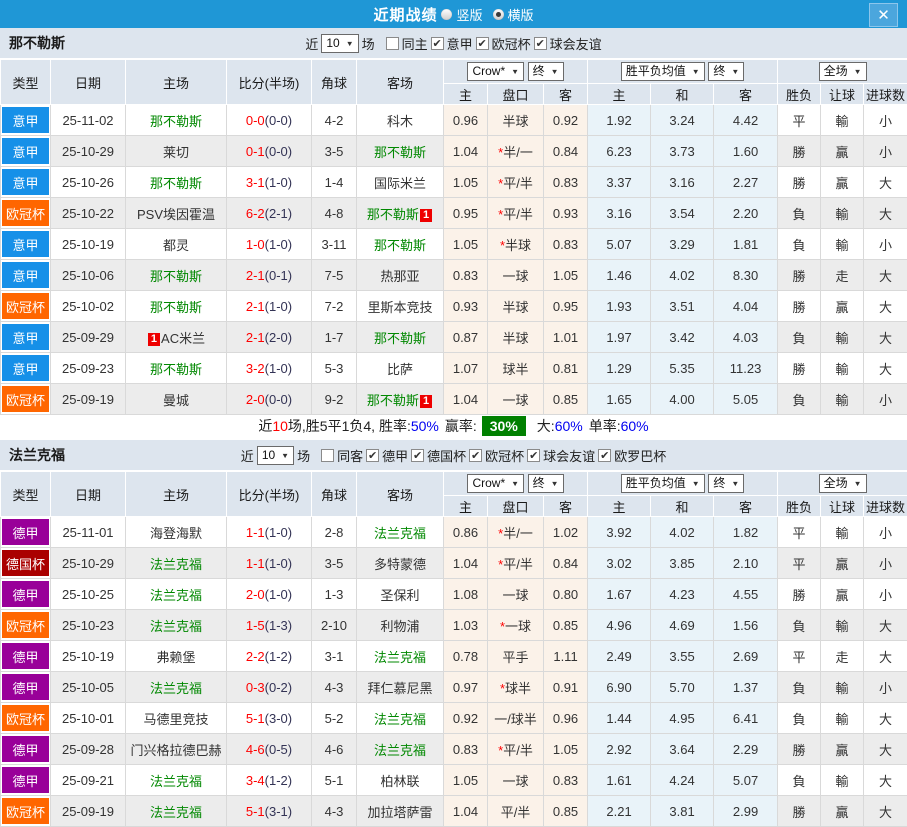 The width and height of the screenshot is (907, 827). What do you see at coordinates (682, 399) in the screenshot?
I see `avg-draw-cell: 4.00` at bounding box center [682, 399].